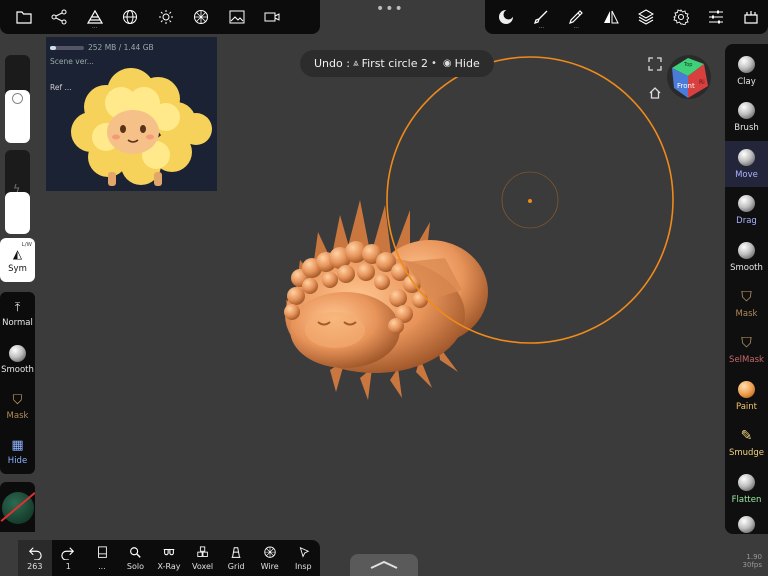  I want to click on solo-button: Solo, so click(136, 558).